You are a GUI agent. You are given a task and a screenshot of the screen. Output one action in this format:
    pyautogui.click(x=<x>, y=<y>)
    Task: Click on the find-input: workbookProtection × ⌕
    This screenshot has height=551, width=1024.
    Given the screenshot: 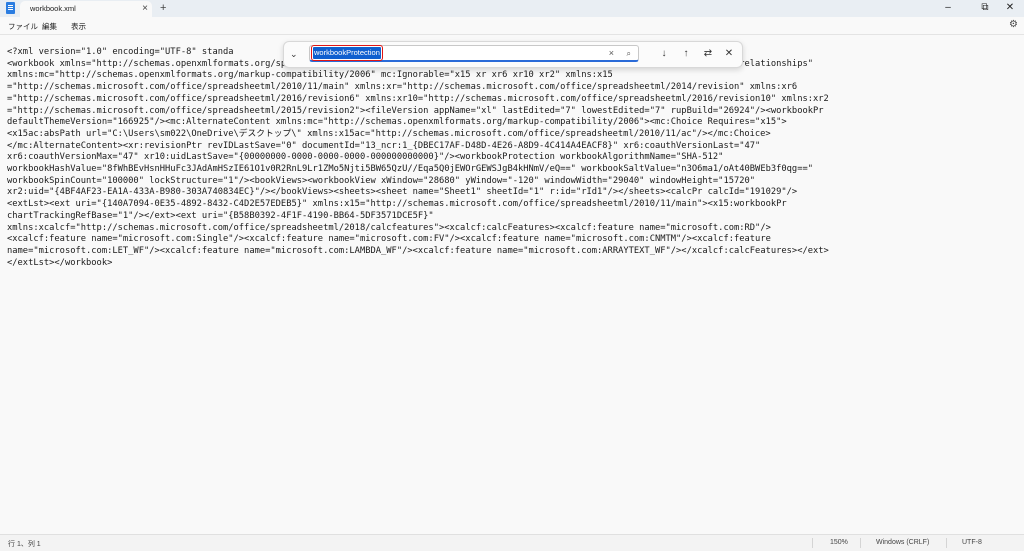 What is the action you would take?
    pyautogui.click(x=474, y=53)
    